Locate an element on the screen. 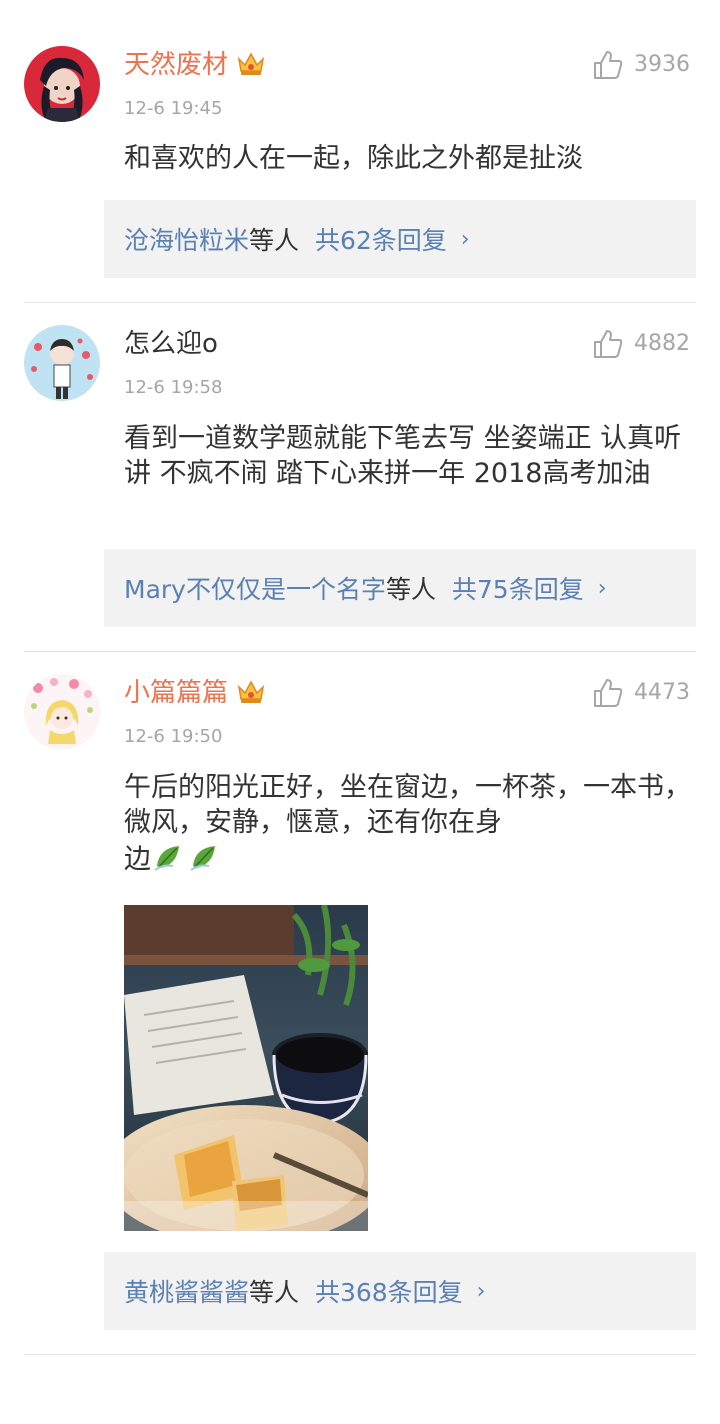 The height and width of the screenshot is (1424, 720). like-count: 4473 is located at coordinates (662, 692).